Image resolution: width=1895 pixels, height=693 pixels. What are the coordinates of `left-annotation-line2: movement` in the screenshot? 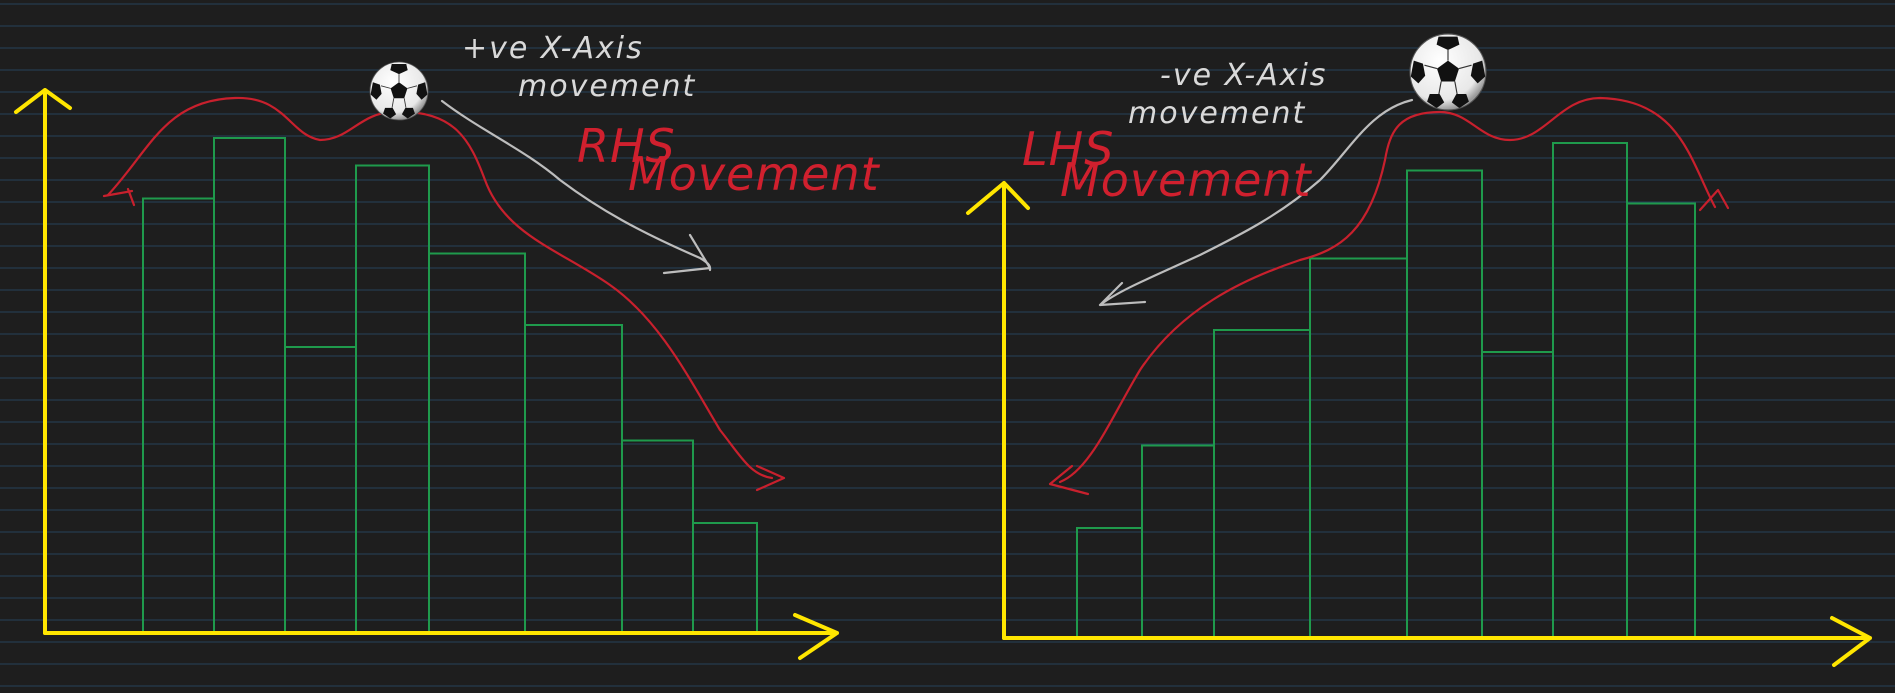 It's located at (607, 86).